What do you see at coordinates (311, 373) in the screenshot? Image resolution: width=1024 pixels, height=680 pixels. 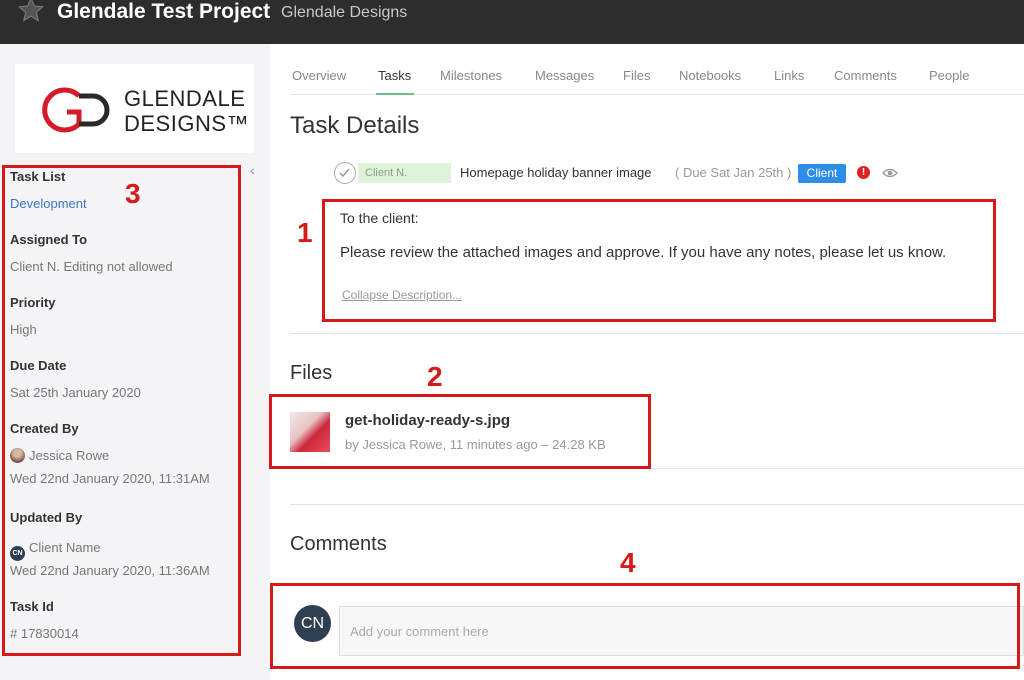 I see `files-heading: Files` at bounding box center [311, 373].